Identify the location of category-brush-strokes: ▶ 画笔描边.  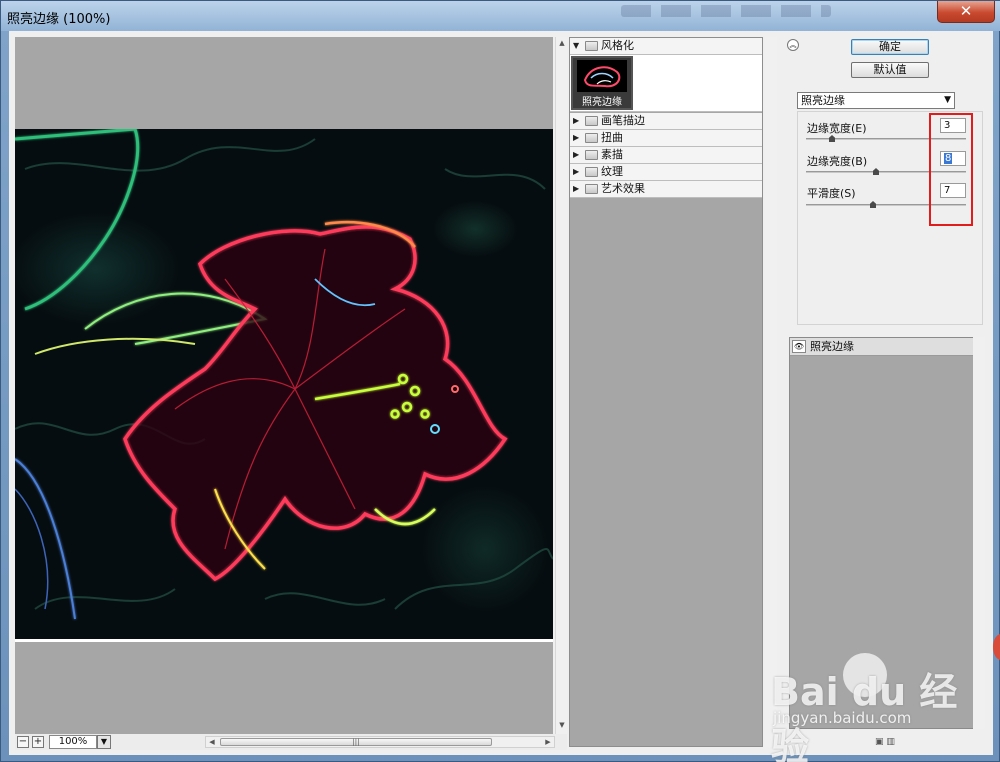
(666, 121).